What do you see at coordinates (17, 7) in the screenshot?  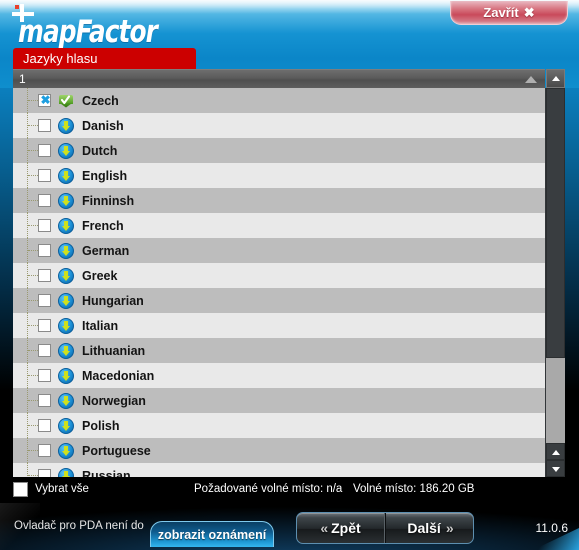 I see `logo-dot-icon` at bounding box center [17, 7].